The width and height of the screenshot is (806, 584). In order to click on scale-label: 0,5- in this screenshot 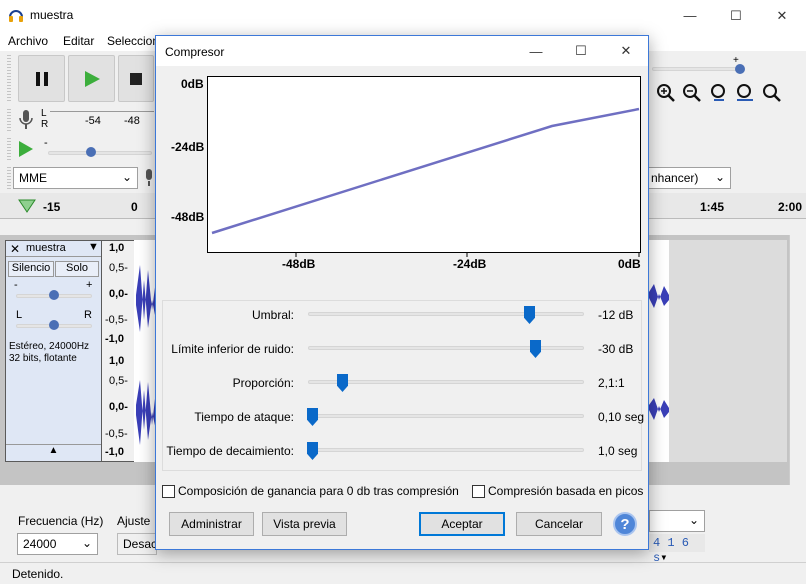, I will do `click(118, 381)`.